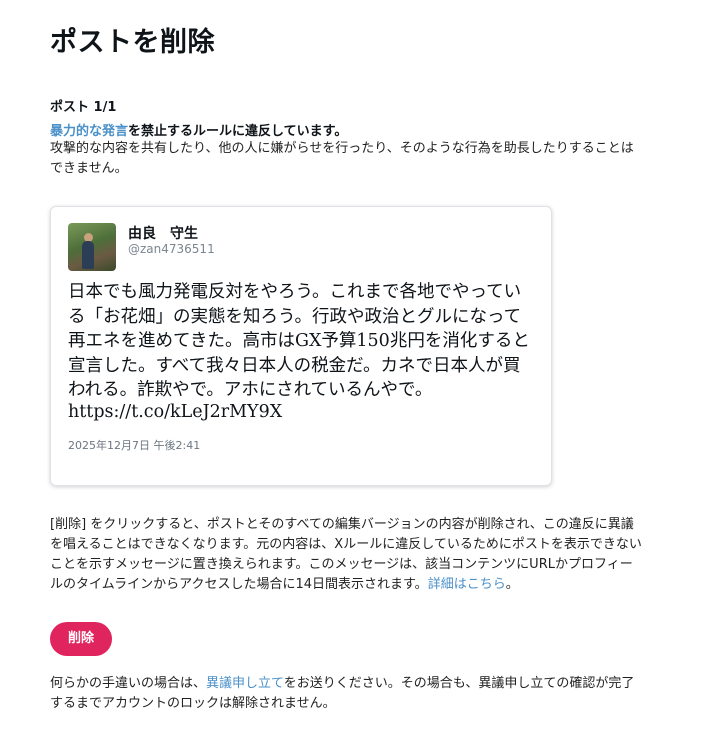  What do you see at coordinates (467, 584) in the screenshot?
I see `details-link: 詳細はこちら` at bounding box center [467, 584].